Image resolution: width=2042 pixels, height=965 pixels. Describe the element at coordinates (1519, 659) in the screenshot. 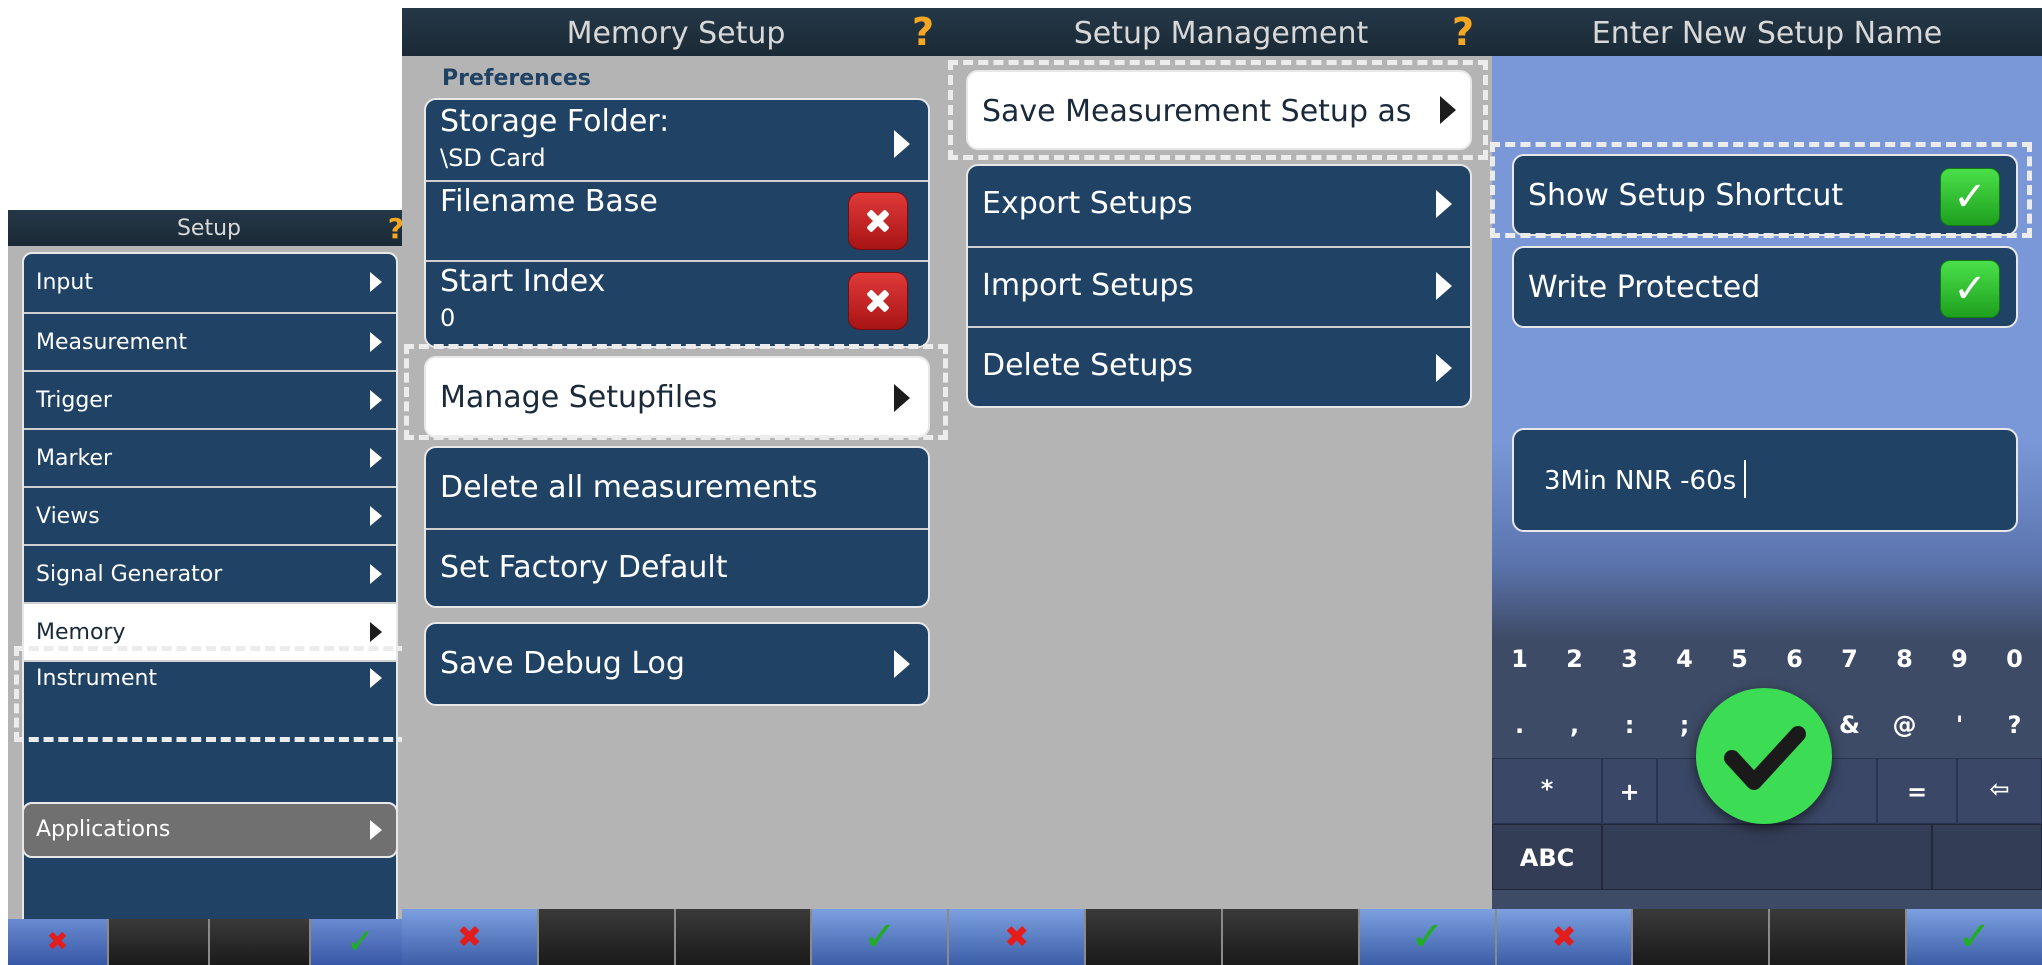

I see `key-1: 1` at that location.